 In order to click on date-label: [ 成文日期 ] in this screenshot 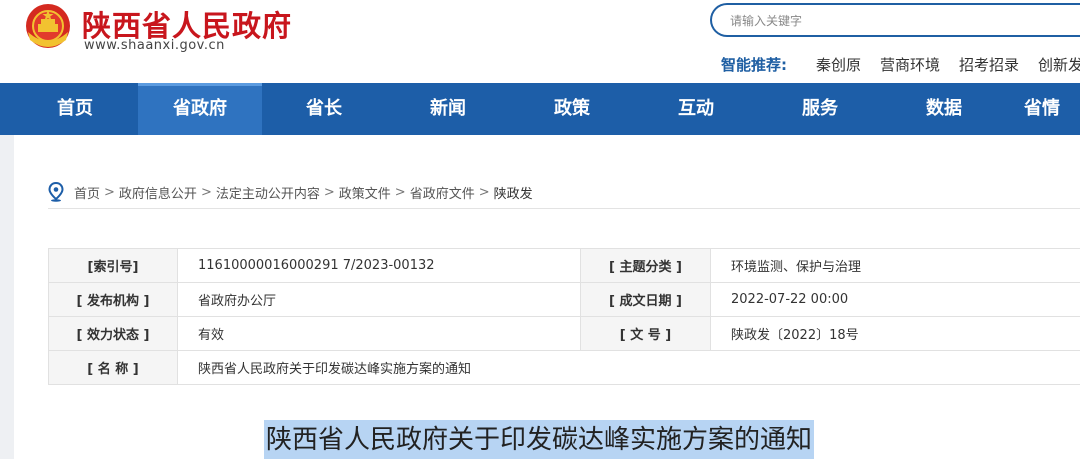, I will do `click(646, 300)`.